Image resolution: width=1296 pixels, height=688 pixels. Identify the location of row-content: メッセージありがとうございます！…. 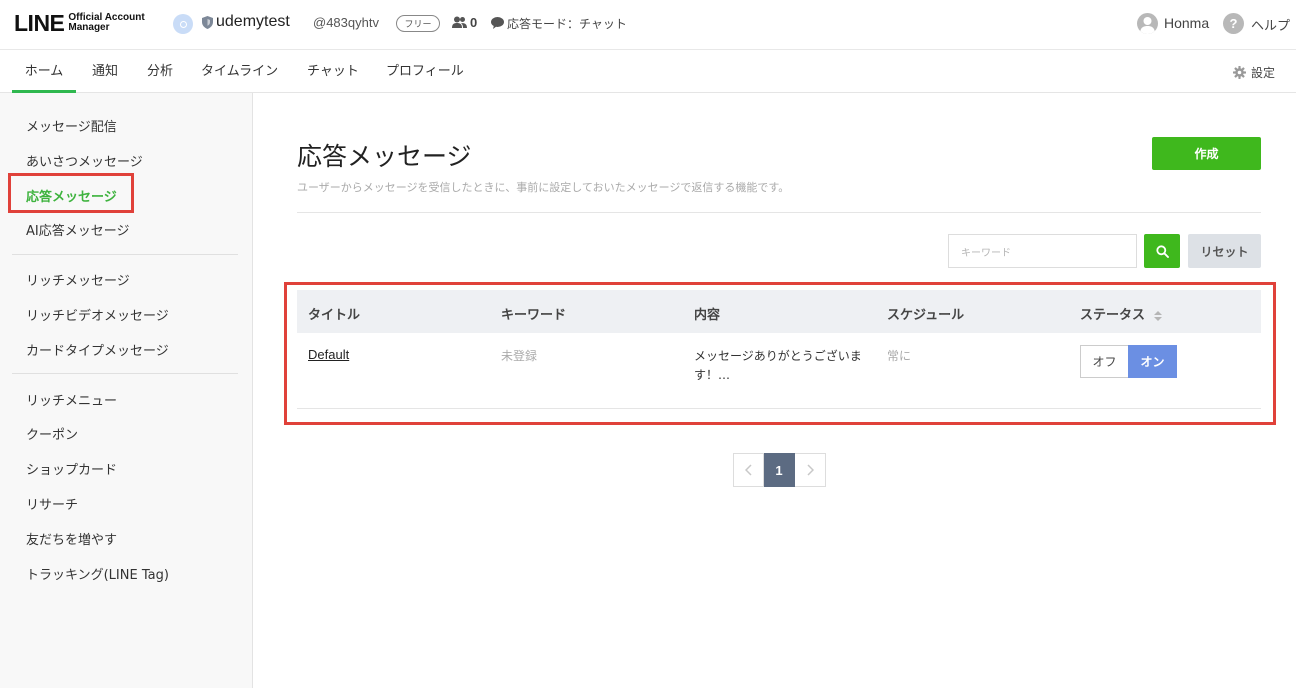
(778, 365).